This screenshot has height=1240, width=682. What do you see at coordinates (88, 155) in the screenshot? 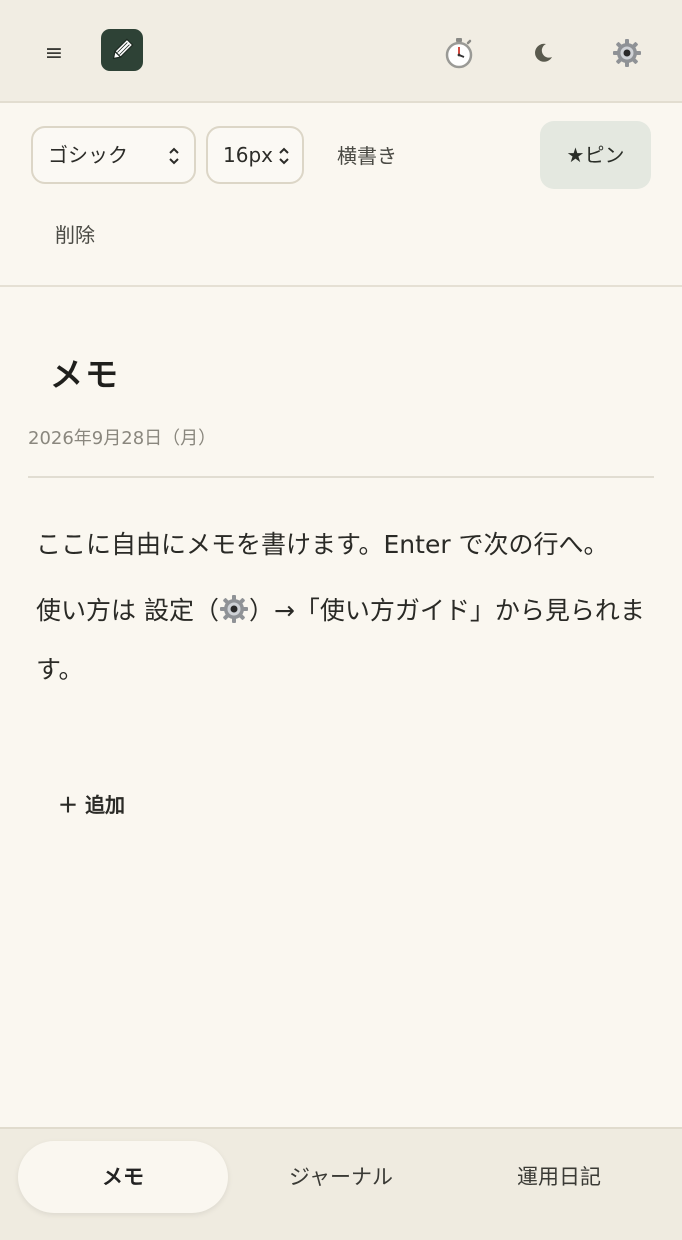
I see `font-family-value: ゴシック` at bounding box center [88, 155].